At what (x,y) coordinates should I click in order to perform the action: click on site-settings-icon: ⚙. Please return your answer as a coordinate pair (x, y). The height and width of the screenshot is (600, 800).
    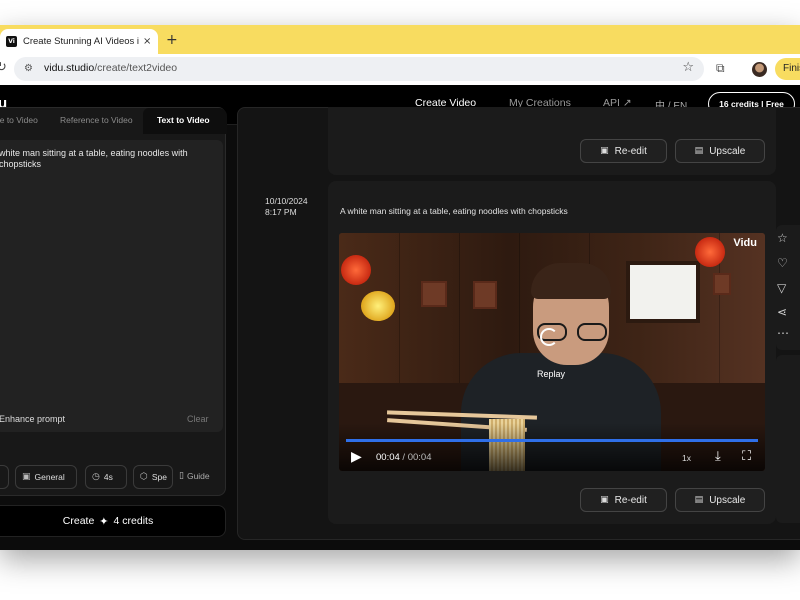
    Looking at the image, I should click on (28, 68).